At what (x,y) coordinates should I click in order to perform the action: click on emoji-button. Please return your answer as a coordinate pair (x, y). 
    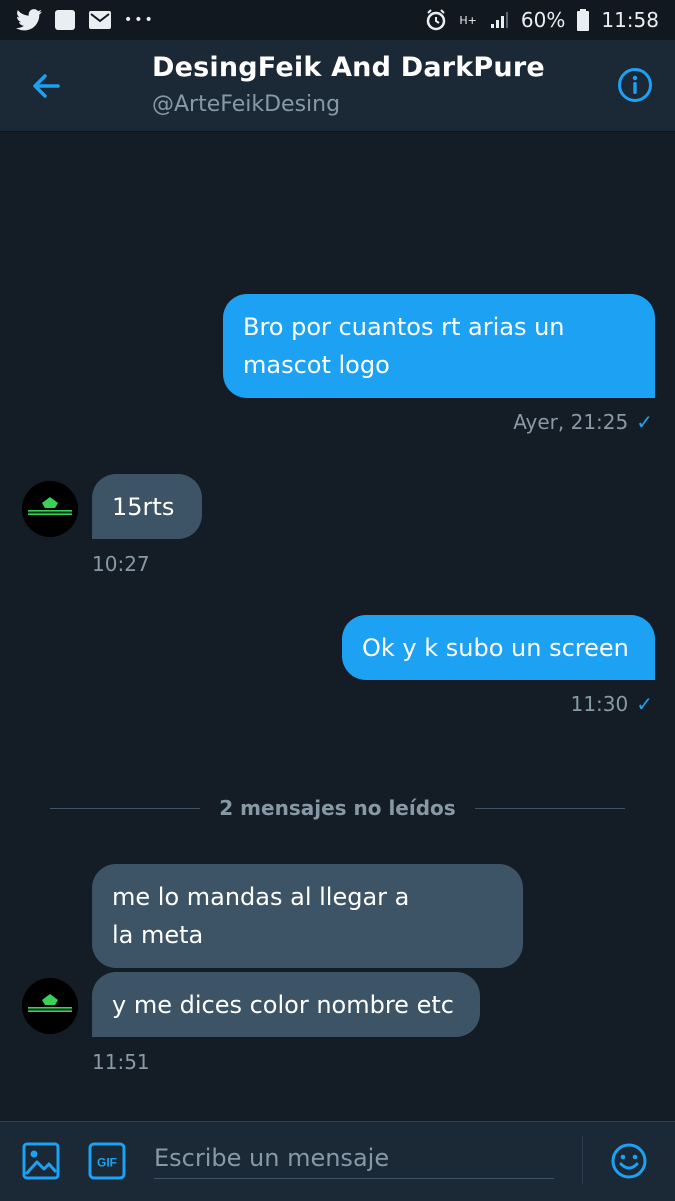
    Looking at the image, I should click on (629, 1163).